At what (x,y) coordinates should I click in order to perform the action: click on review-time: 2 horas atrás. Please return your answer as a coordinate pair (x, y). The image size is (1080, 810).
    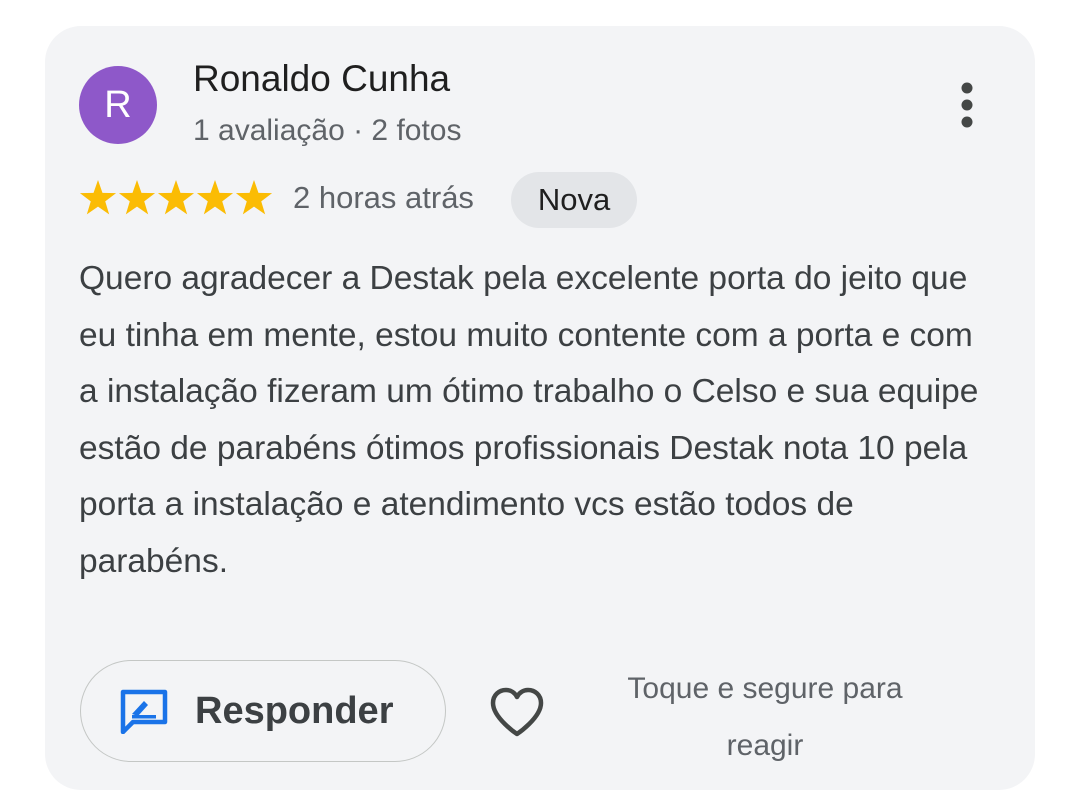
    Looking at the image, I should click on (383, 197).